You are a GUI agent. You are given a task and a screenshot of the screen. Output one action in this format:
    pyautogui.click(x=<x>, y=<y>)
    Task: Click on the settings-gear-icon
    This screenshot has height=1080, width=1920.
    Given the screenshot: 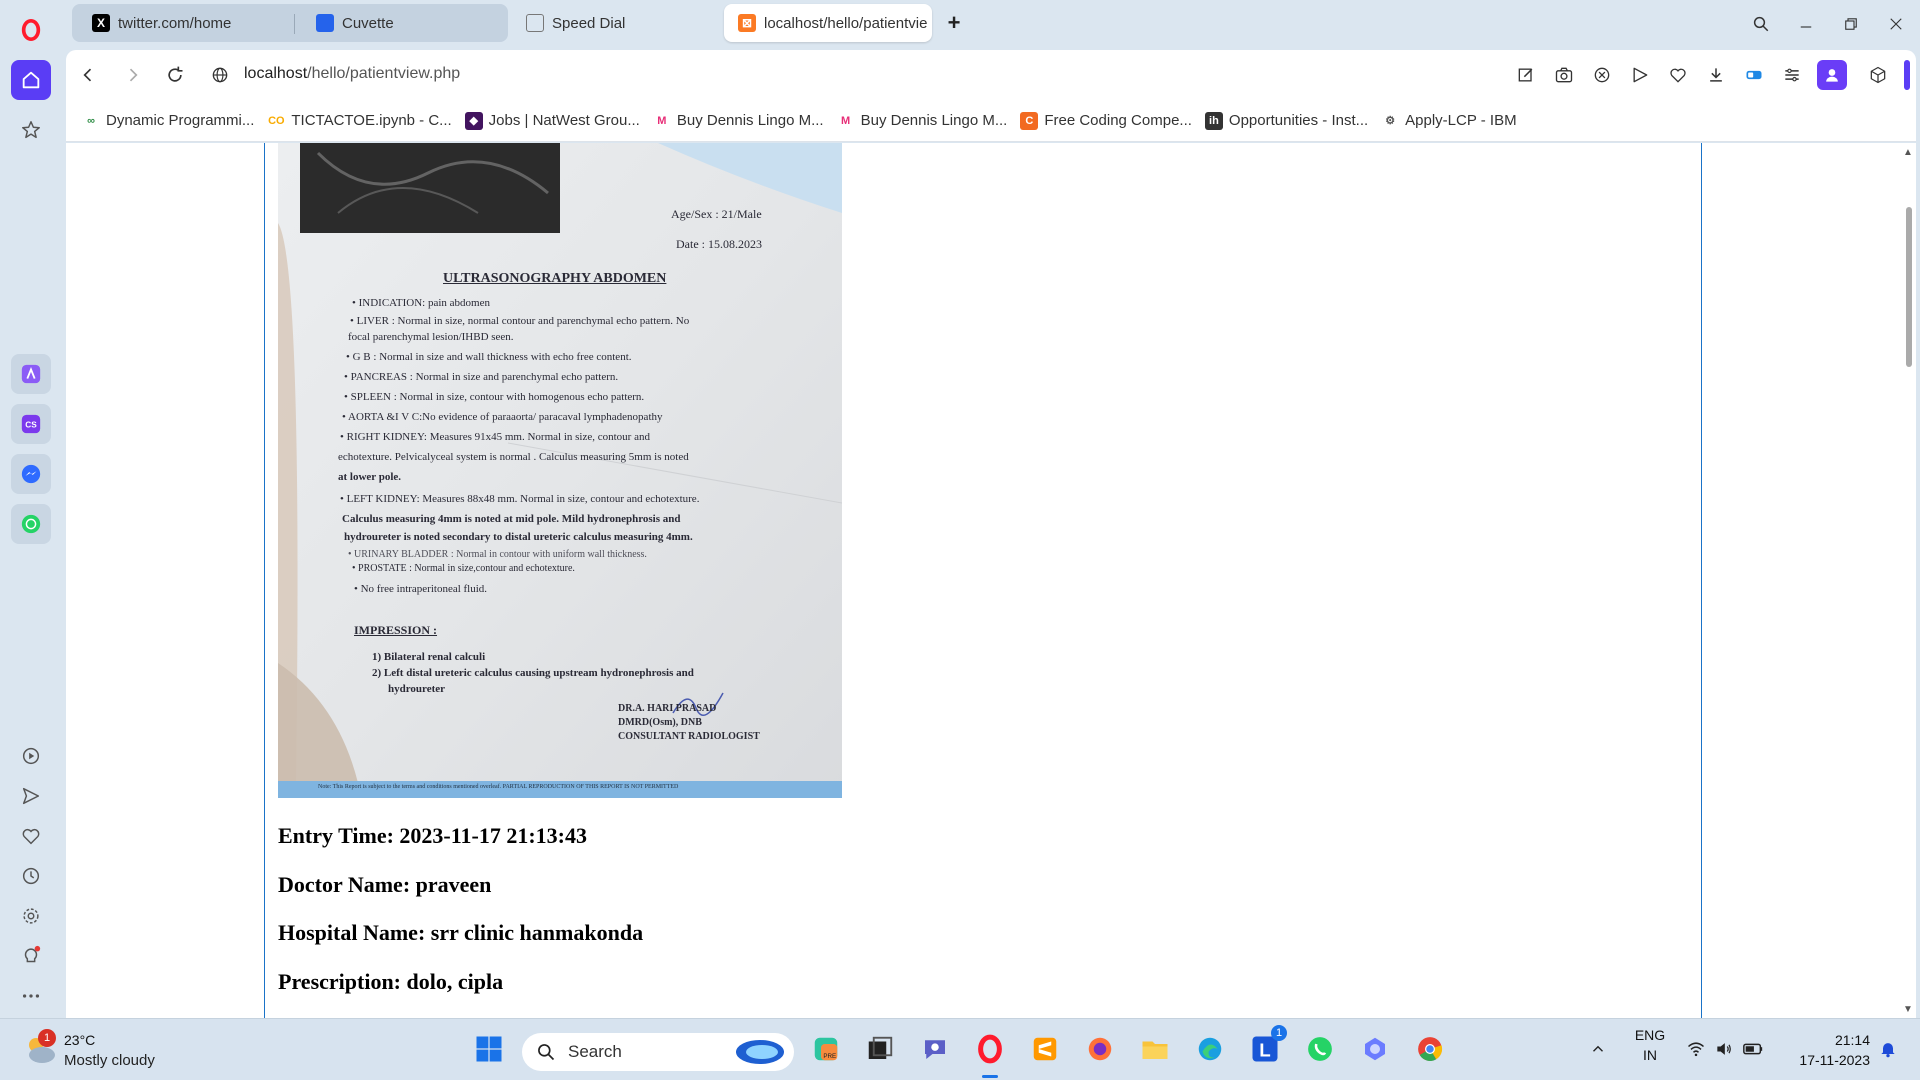 What is the action you would take?
    pyautogui.click(x=31, y=916)
    